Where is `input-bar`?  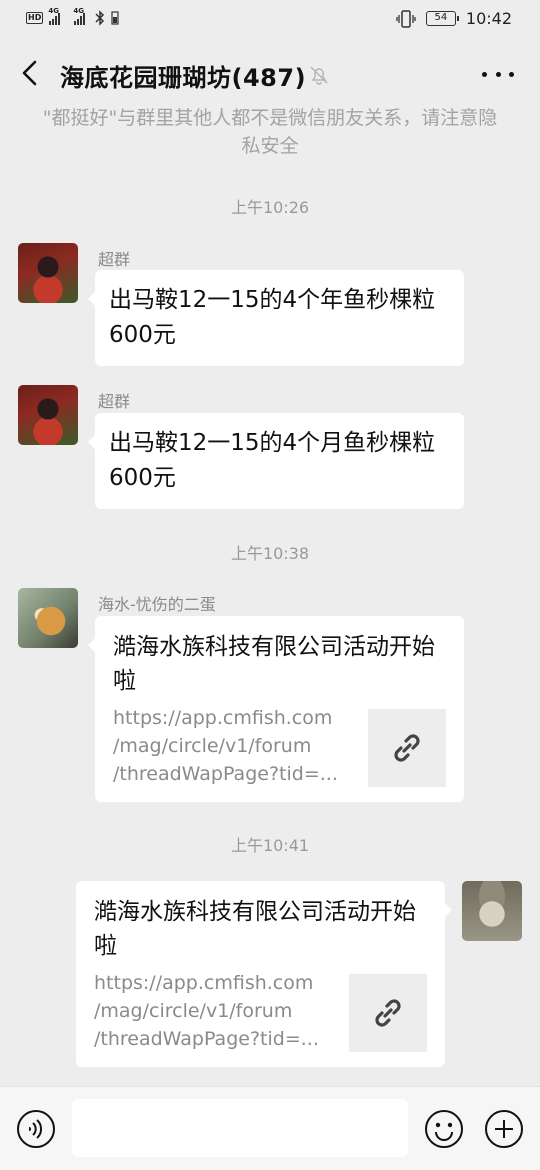
input-bar is located at coordinates (270, 1128).